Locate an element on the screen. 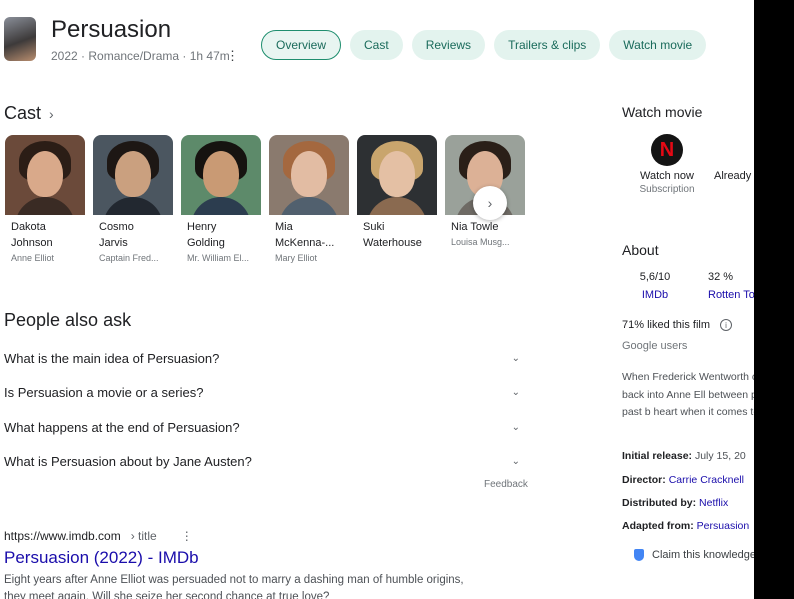 The image size is (794, 599). cast-card: Suki Waterhouse is located at coordinates (397, 199).